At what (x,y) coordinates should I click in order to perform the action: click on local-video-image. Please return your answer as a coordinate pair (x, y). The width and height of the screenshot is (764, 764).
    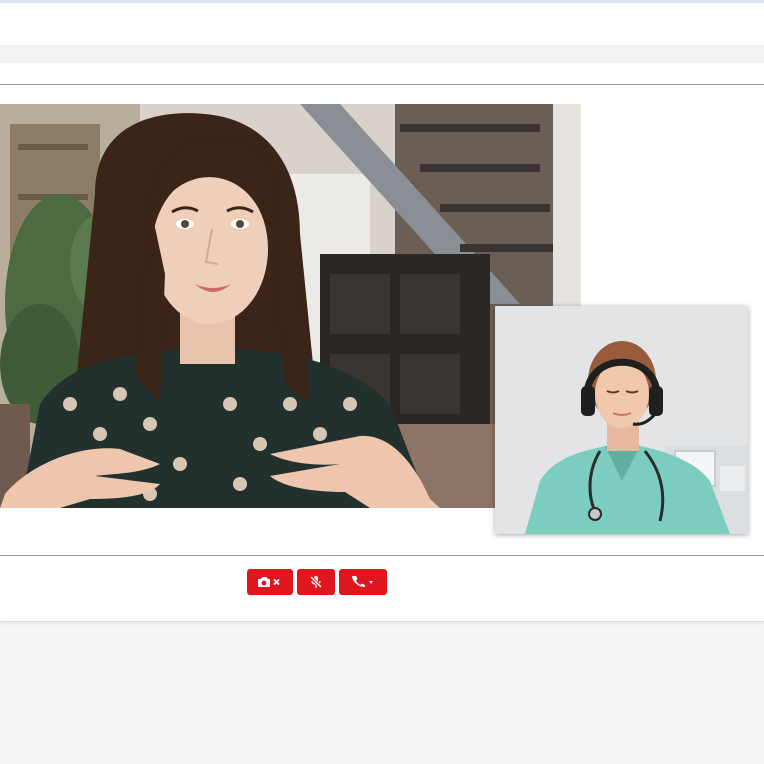
    Looking at the image, I should click on (621, 420).